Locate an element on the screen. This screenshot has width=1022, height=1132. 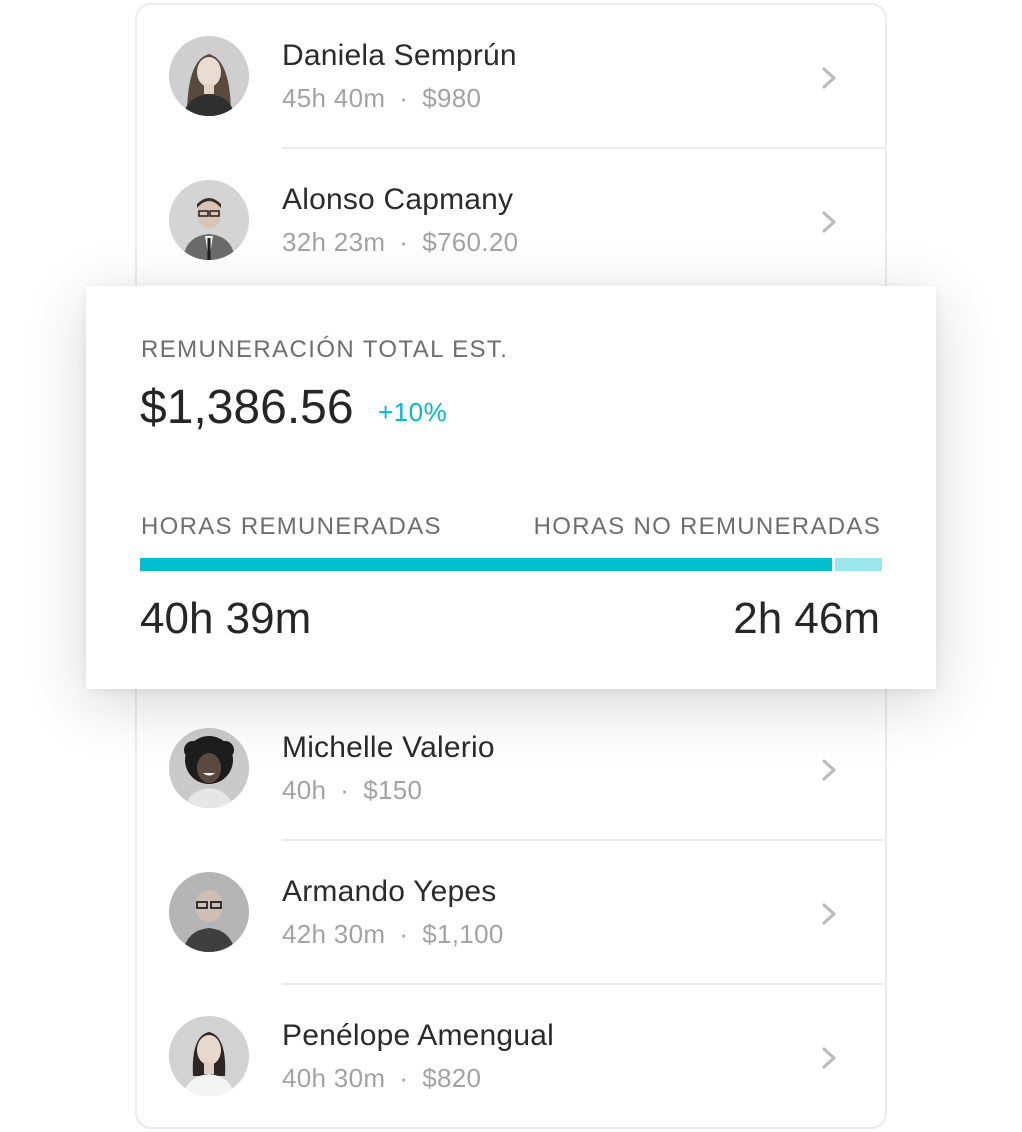
employee-name: Armando Yepes is located at coordinates (389, 891).